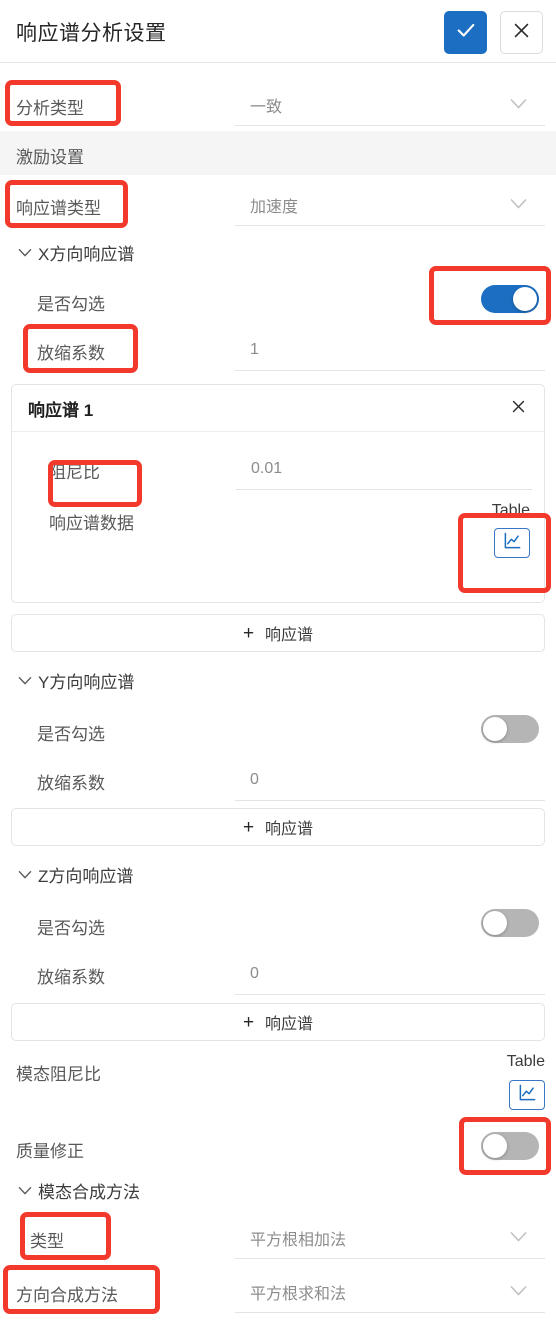 This screenshot has width=556, height=1330. What do you see at coordinates (58, 208) in the screenshot?
I see `spectrum-type-label: 响应谱类型` at bounding box center [58, 208].